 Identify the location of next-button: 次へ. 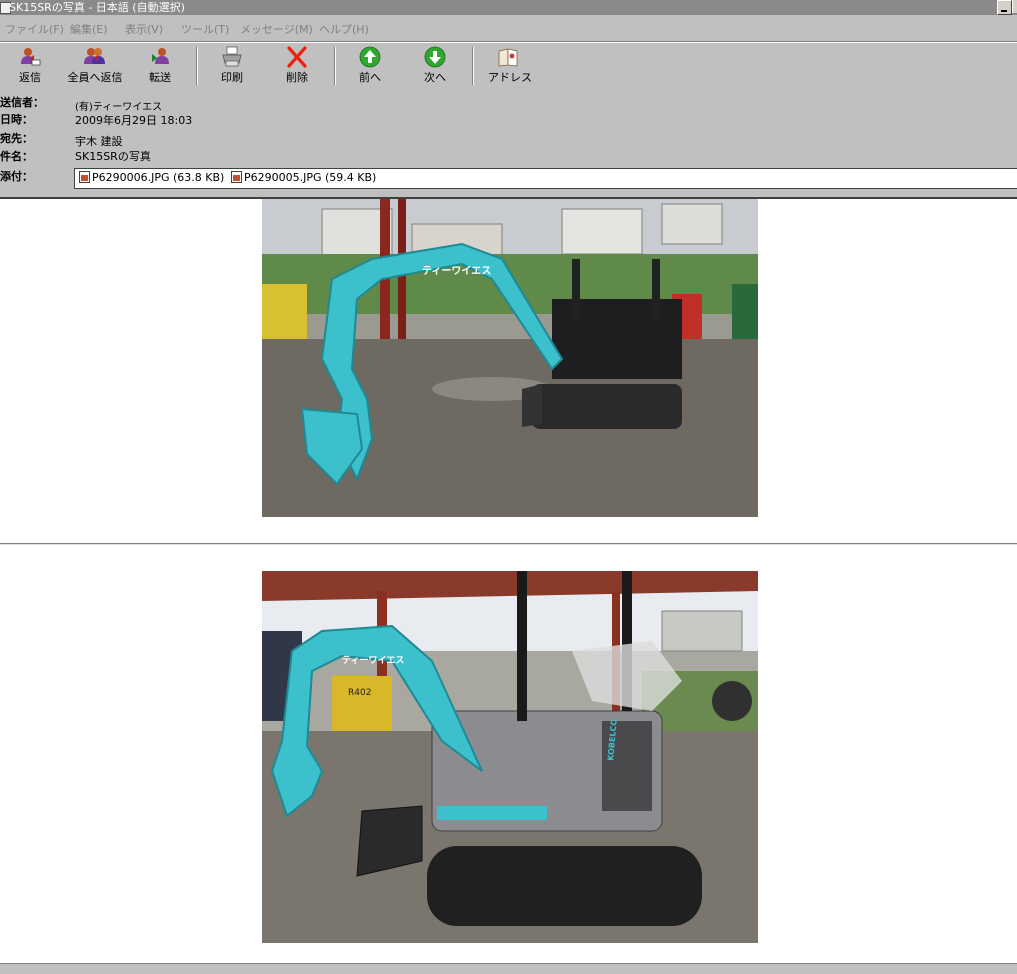
(435, 65).